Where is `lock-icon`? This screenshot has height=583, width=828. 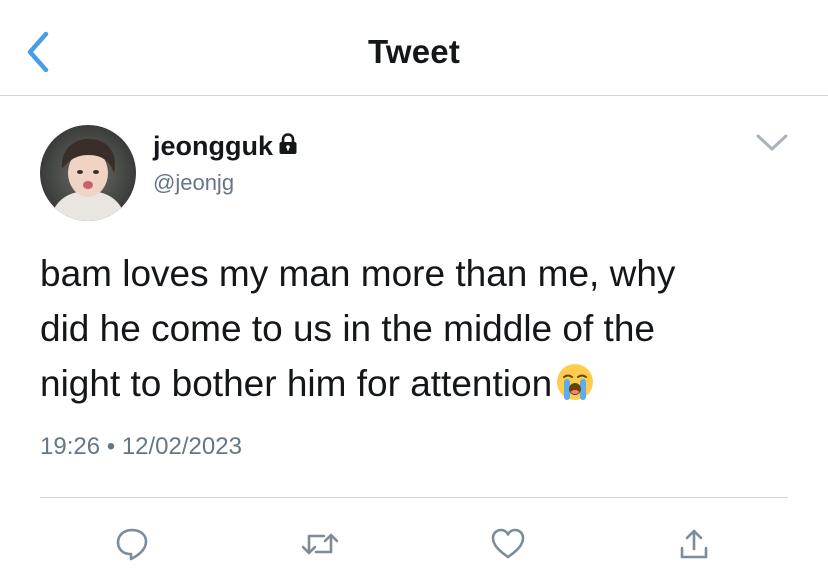
lock-icon is located at coordinates (288, 146).